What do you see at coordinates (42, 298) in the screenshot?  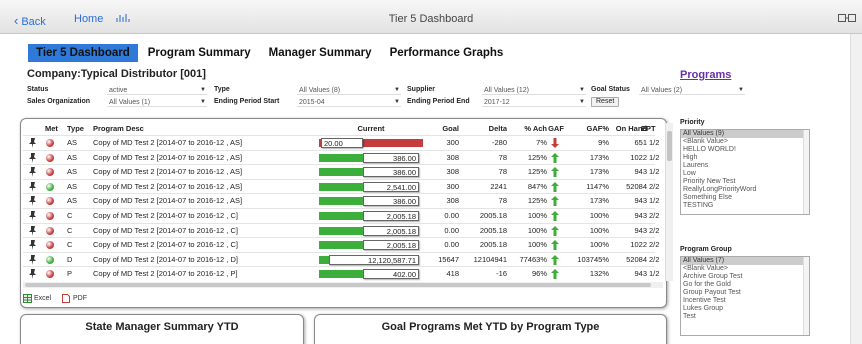 I see `export-excel-link: Excel` at bounding box center [42, 298].